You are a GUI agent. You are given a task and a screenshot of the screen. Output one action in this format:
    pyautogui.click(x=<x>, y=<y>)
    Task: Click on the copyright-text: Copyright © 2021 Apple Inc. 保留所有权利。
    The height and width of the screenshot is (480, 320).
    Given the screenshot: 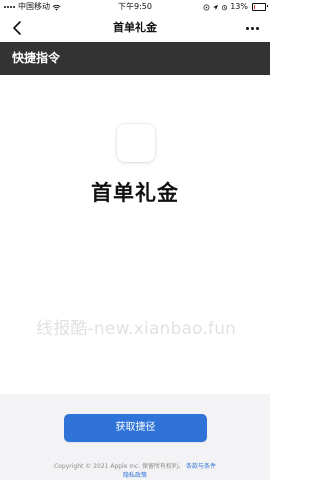 What is the action you would take?
    pyautogui.click(x=119, y=466)
    